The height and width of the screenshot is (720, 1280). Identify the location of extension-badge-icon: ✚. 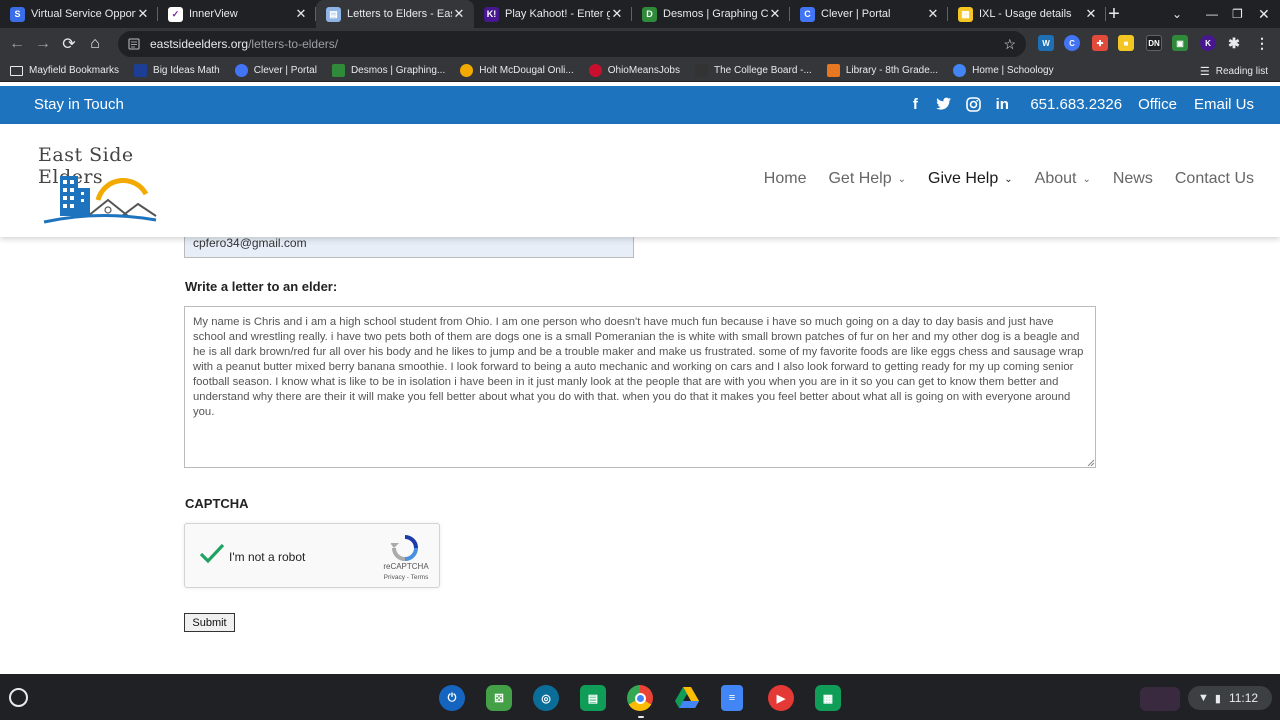
(1100, 43).